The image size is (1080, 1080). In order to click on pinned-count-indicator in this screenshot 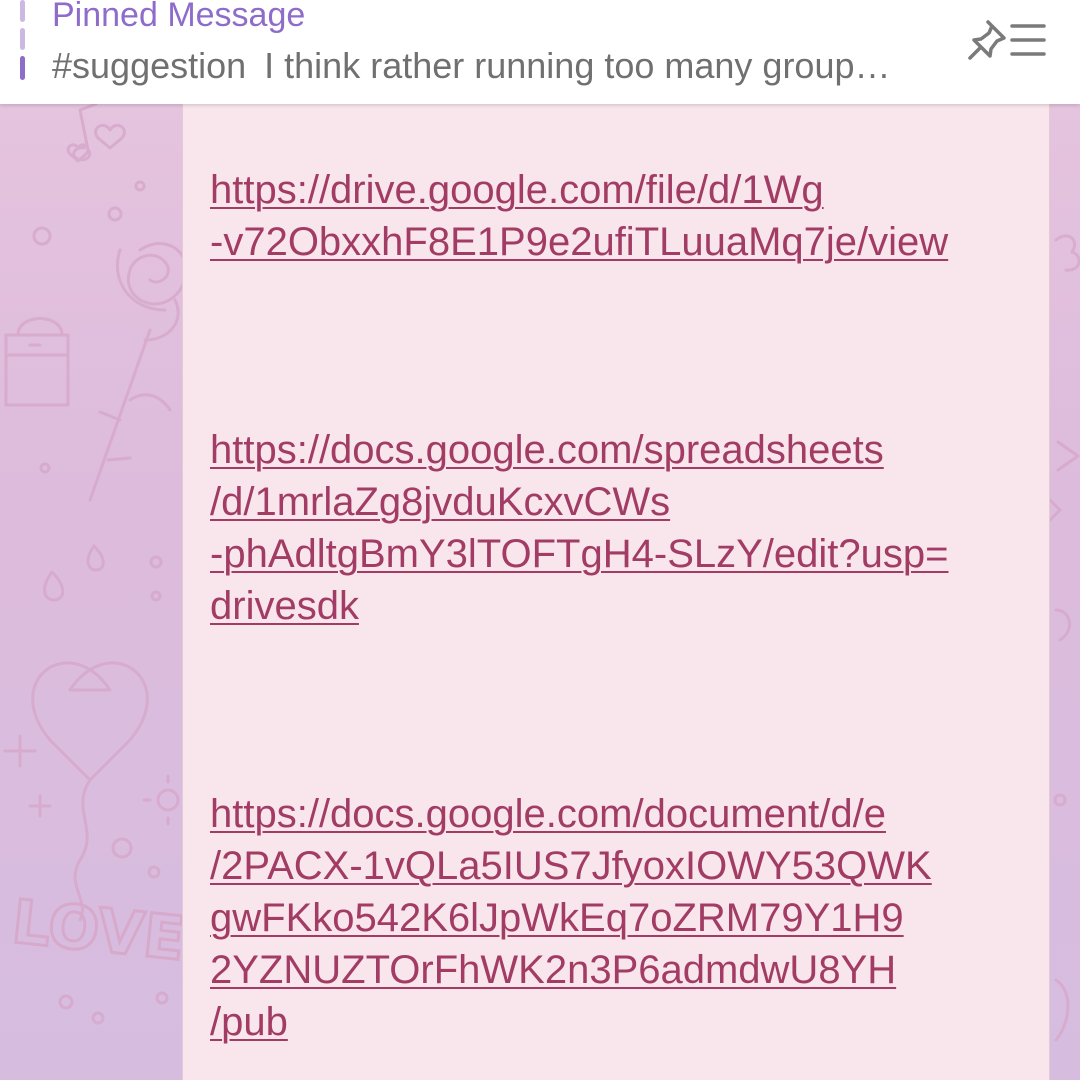, I will do `click(22, 40)`.